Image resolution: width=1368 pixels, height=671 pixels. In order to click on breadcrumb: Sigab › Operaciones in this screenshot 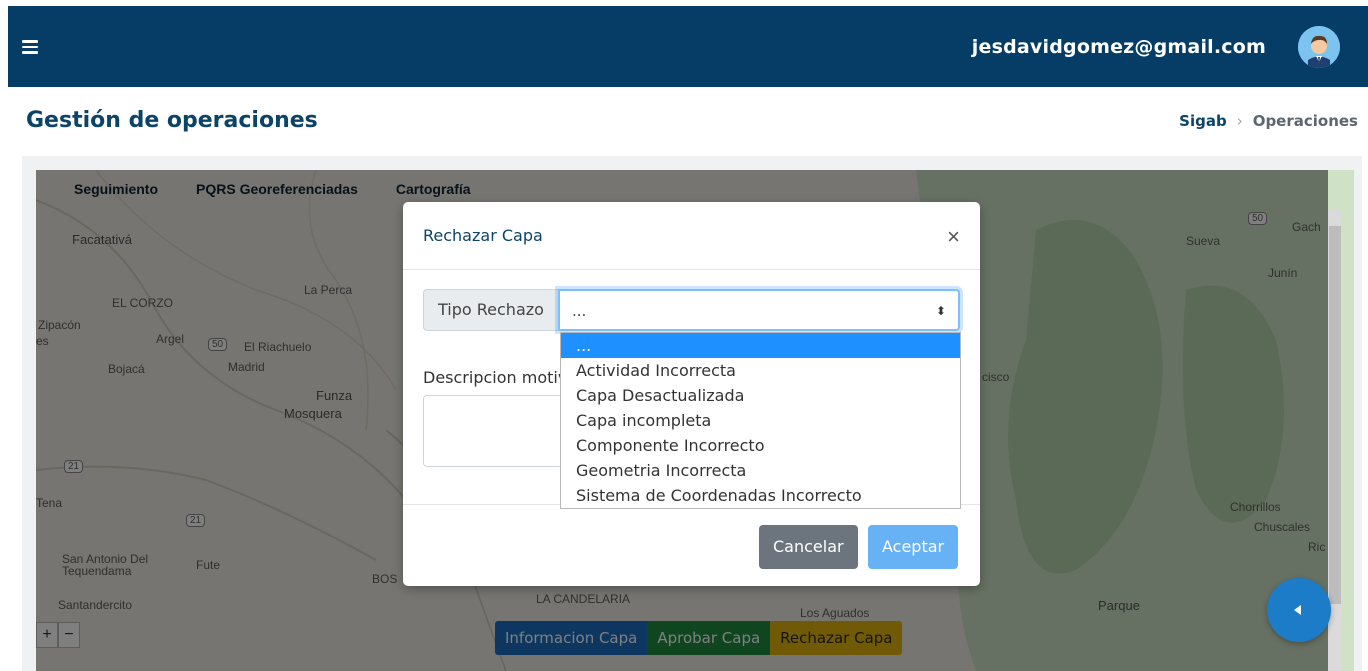, I will do `click(1268, 121)`.